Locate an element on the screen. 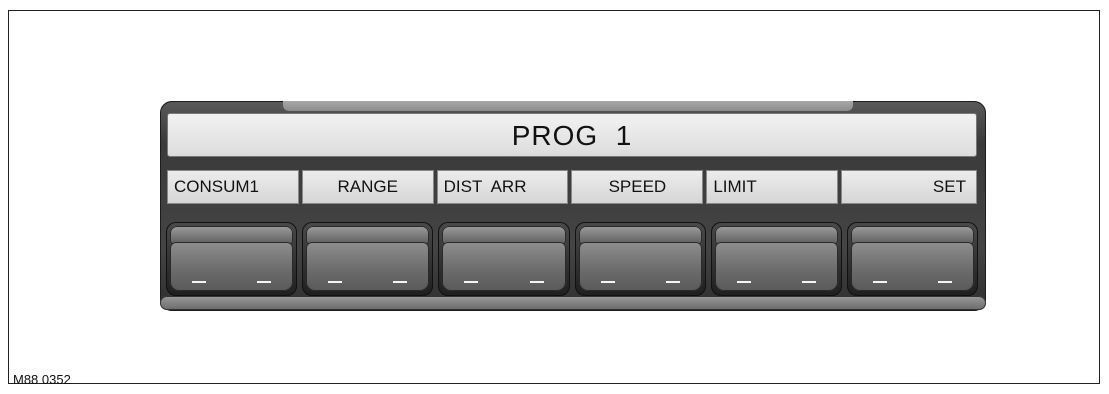  range-button is located at coordinates (368, 259).